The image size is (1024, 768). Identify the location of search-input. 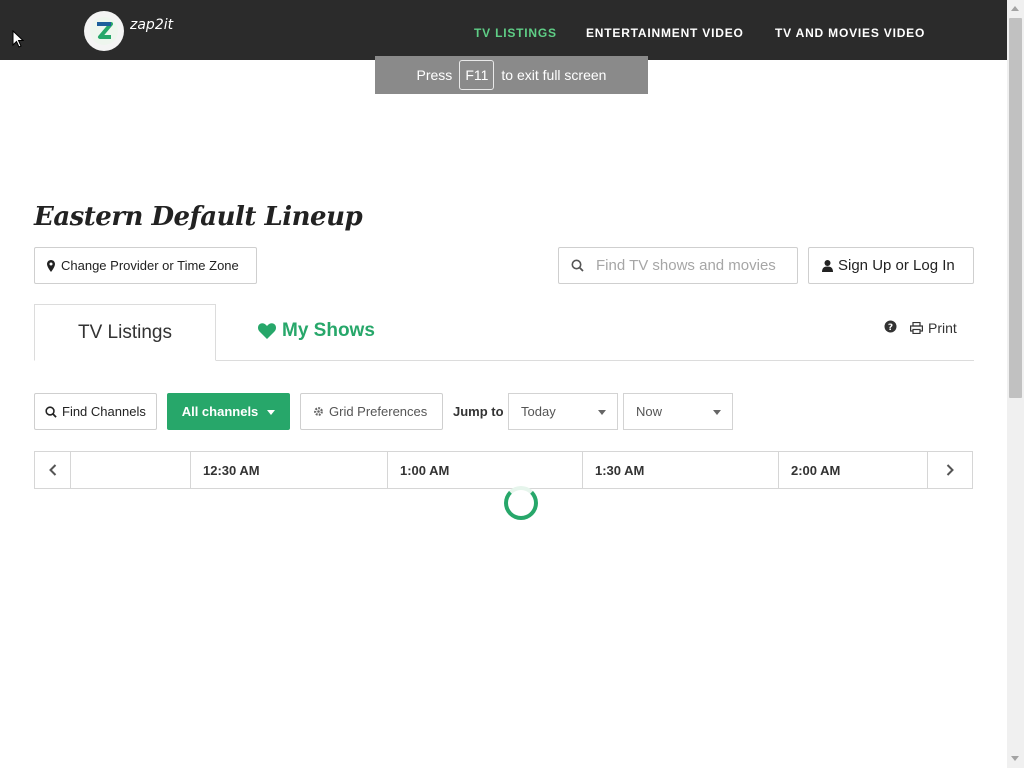
(691, 265).